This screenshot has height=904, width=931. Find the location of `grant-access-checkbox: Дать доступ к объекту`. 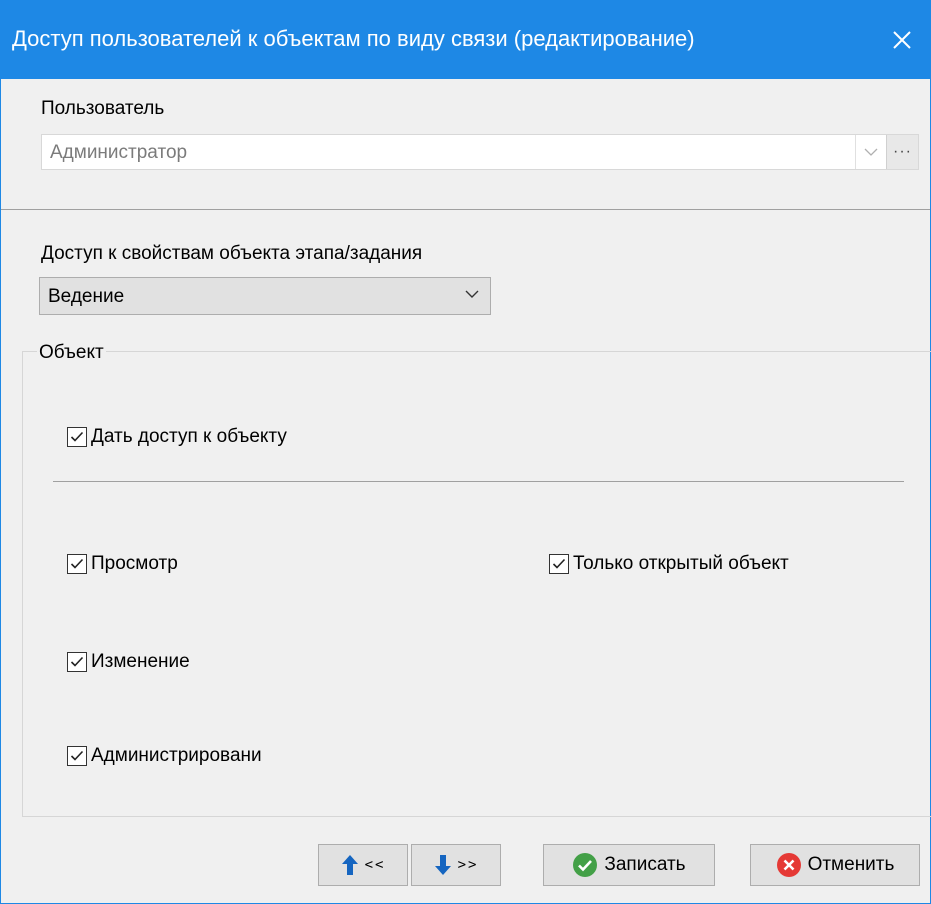

grant-access-checkbox: Дать доступ к объекту is located at coordinates (177, 437).